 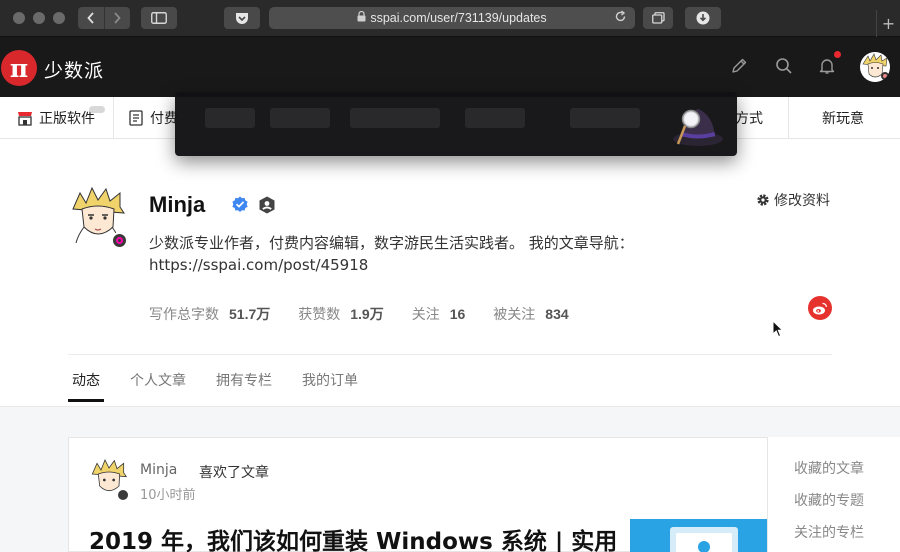 I want to click on new-tab-button: +, so click(x=888, y=23).